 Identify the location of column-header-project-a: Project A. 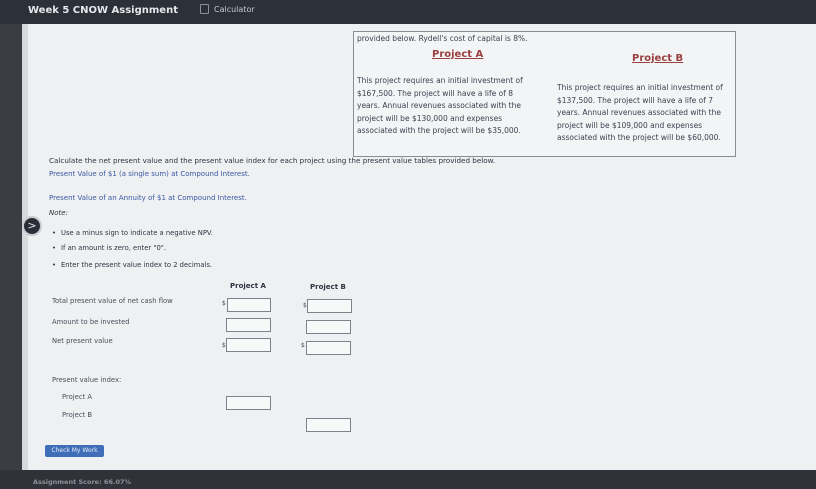
(248, 286).